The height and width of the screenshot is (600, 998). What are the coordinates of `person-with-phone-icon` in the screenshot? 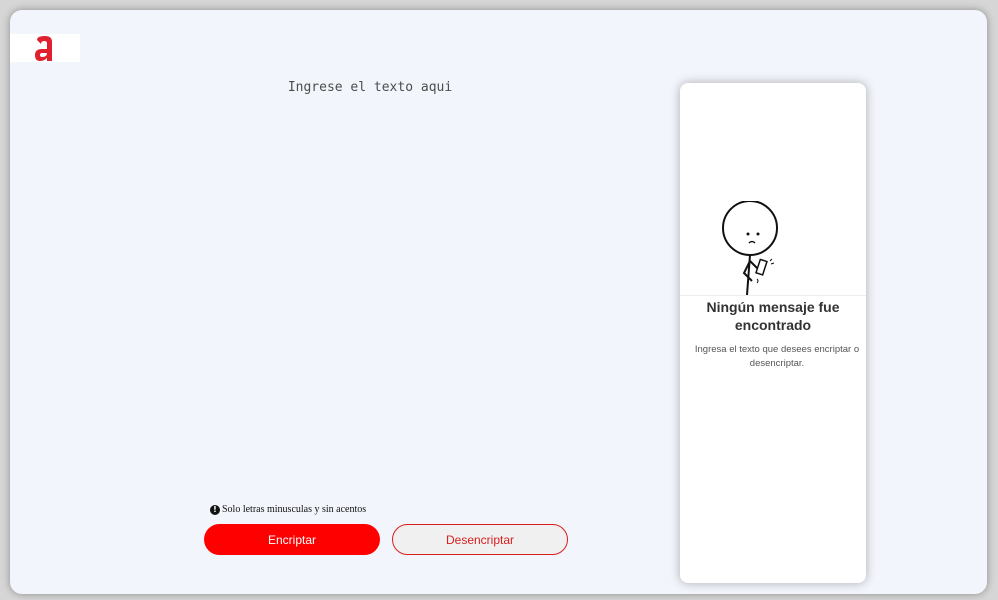 It's located at (773, 248).